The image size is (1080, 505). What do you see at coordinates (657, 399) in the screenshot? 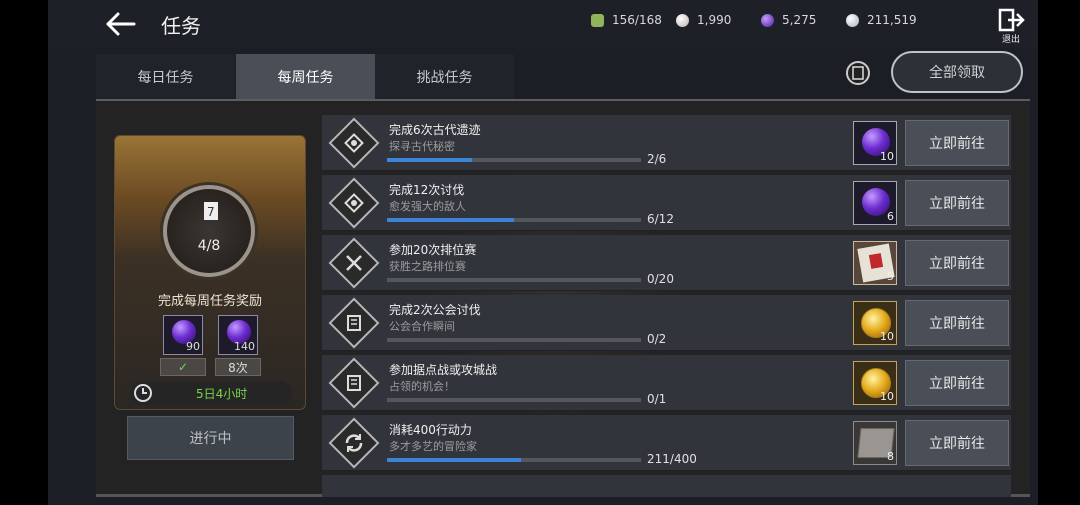
I see `quest-progress-text: 0/1` at bounding box center [657, 399].